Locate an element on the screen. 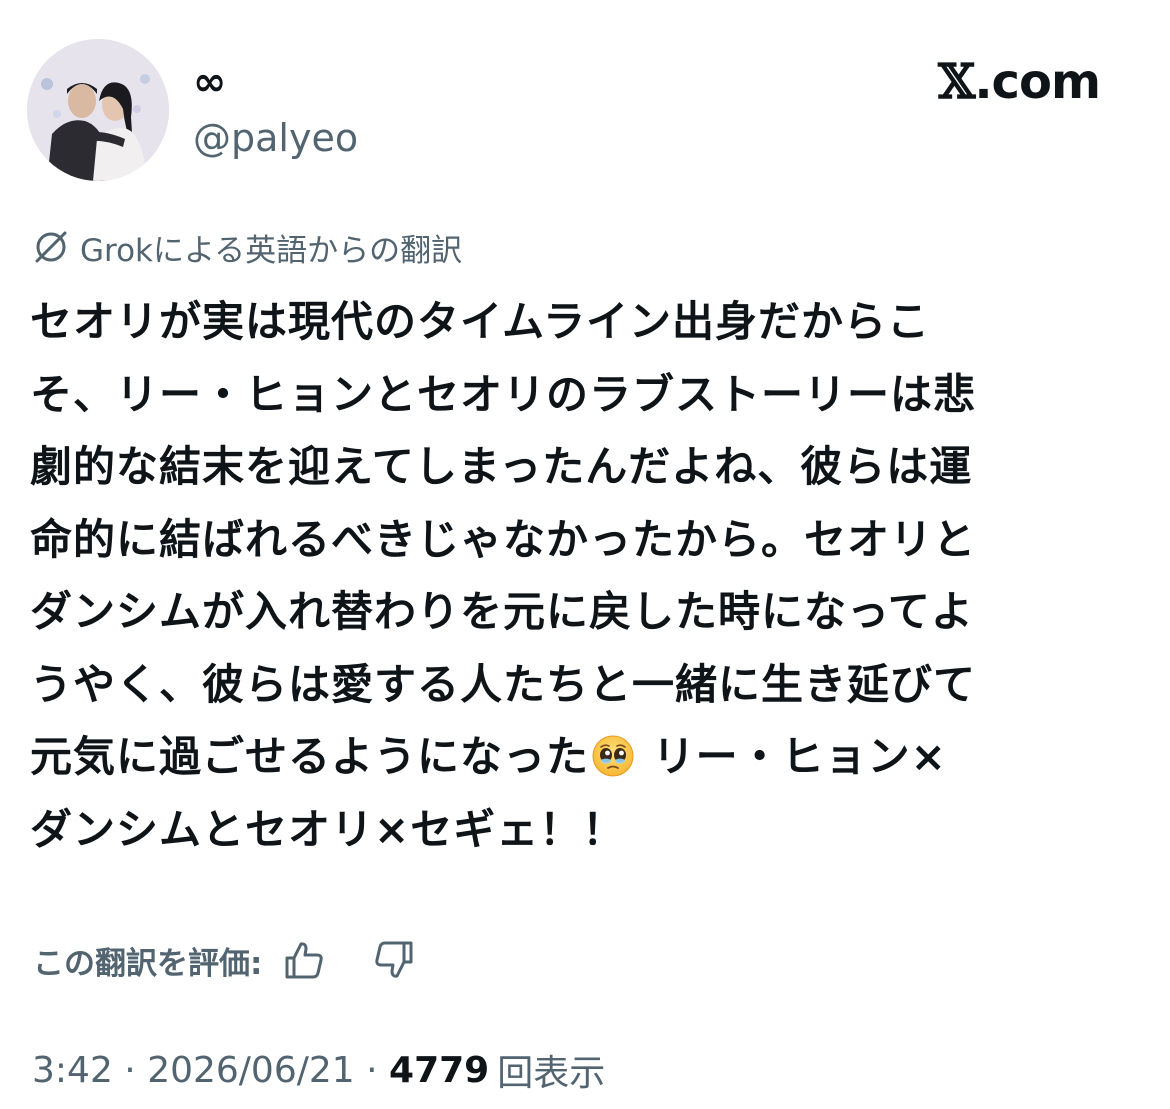 The image size is (1170, 1109). grok-icon is located at coordinates (51, 247).